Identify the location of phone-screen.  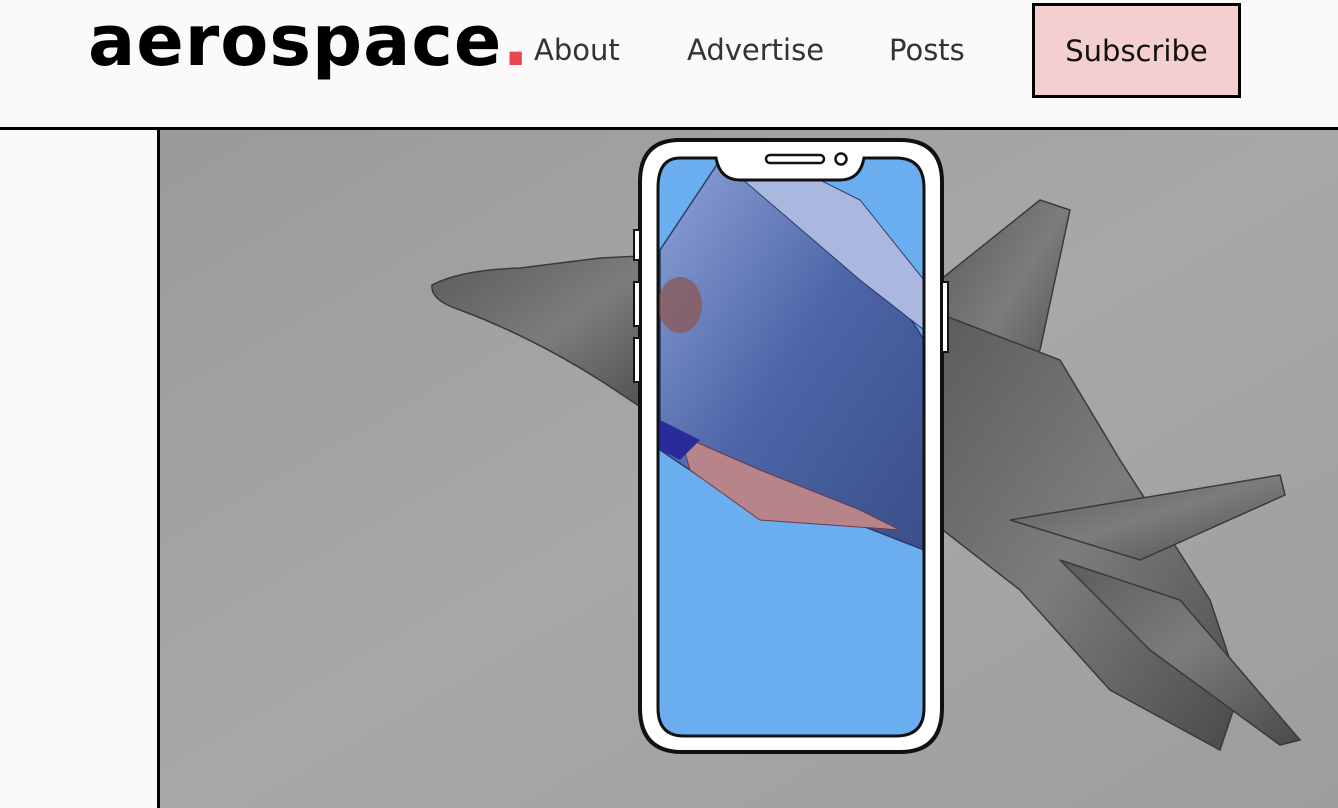
(791, 447).